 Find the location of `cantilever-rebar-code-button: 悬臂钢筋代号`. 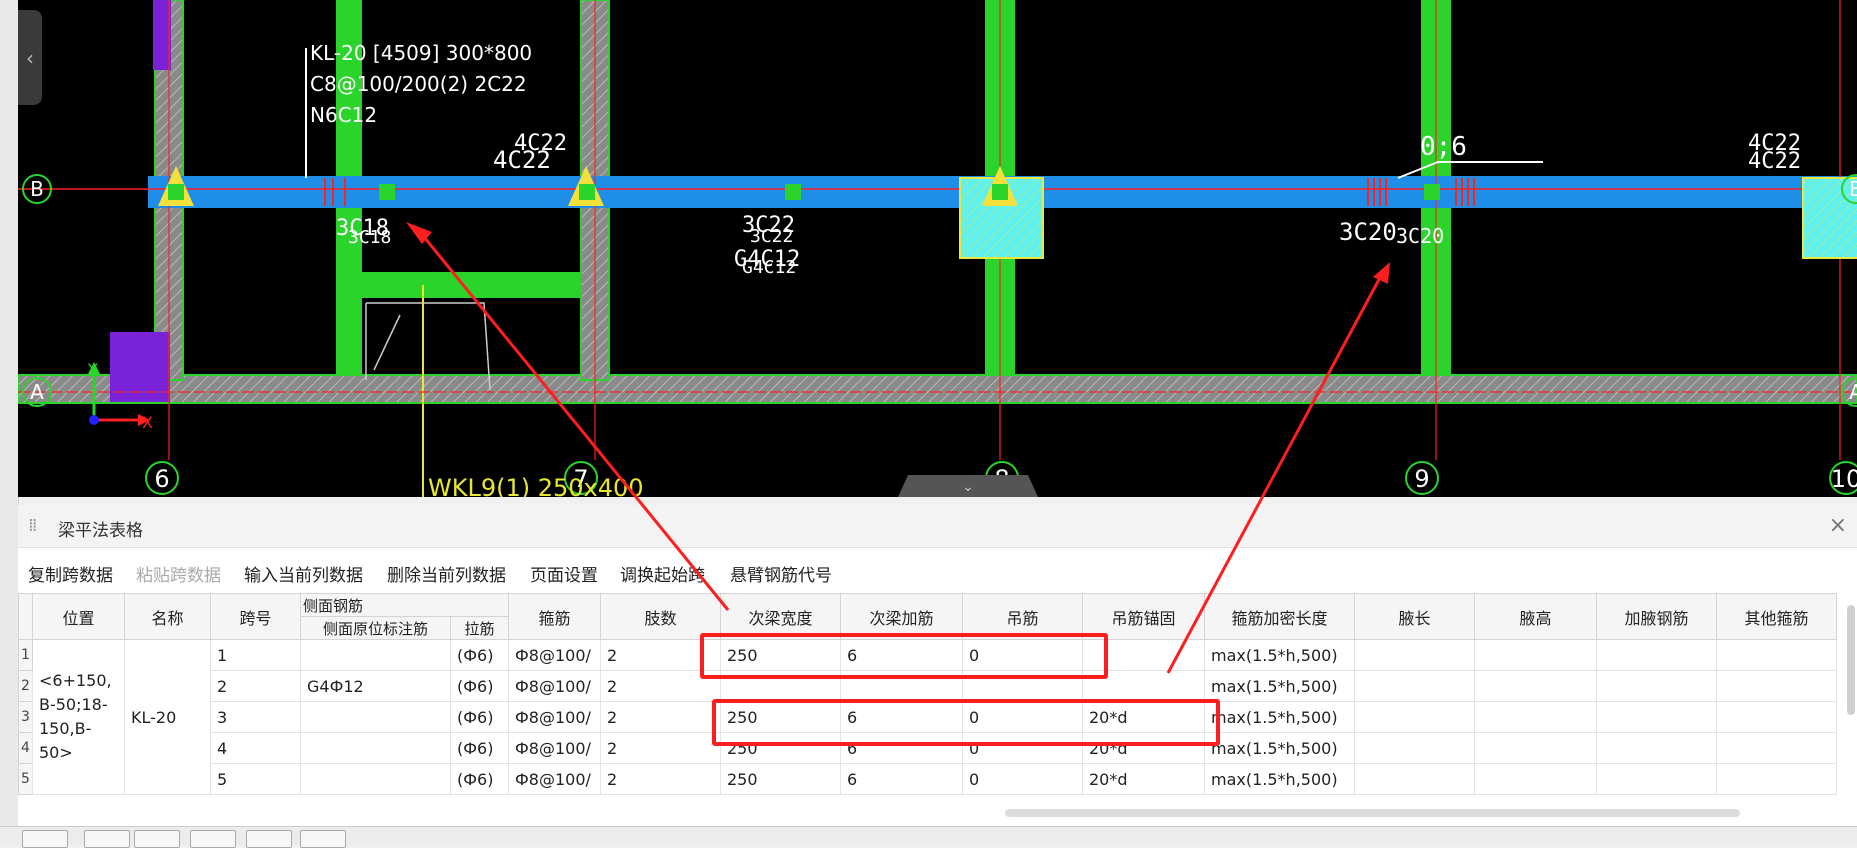

cantilever-rebar-code-button: 悬臂钢筋代号 is located at coordinates (781, 573).